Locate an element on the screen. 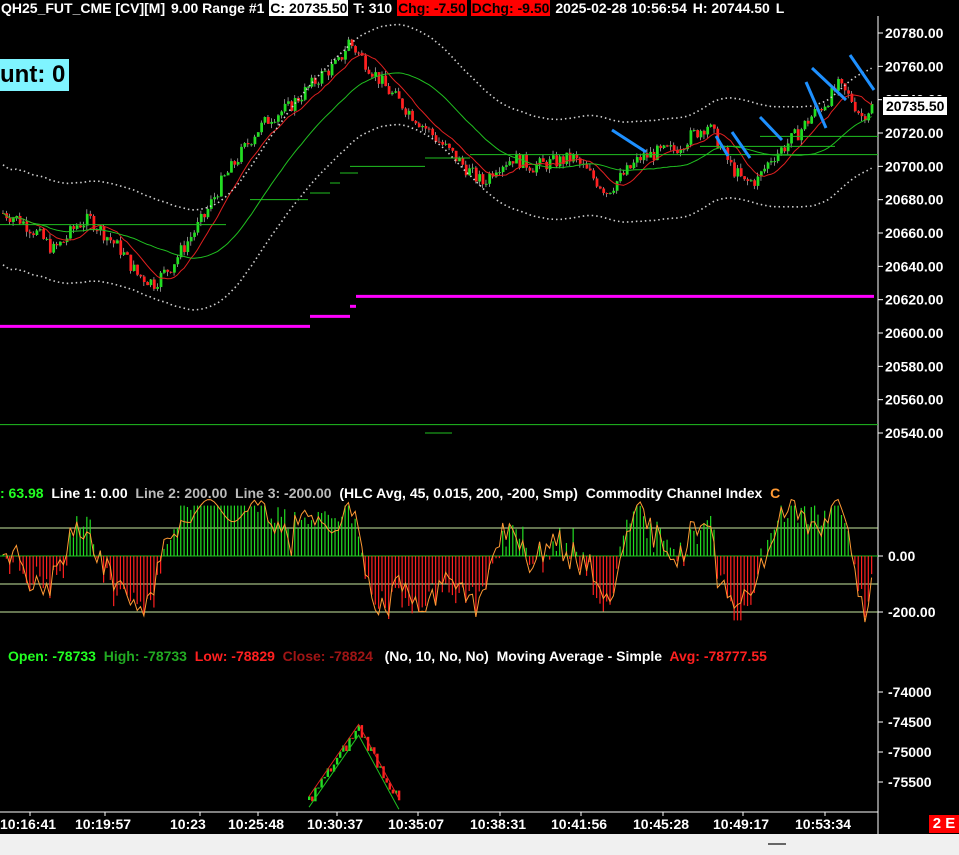 This screenshot has width=959, height=855. cci-panel: 0.00 -200.00 is located at coordinates (468, 560).